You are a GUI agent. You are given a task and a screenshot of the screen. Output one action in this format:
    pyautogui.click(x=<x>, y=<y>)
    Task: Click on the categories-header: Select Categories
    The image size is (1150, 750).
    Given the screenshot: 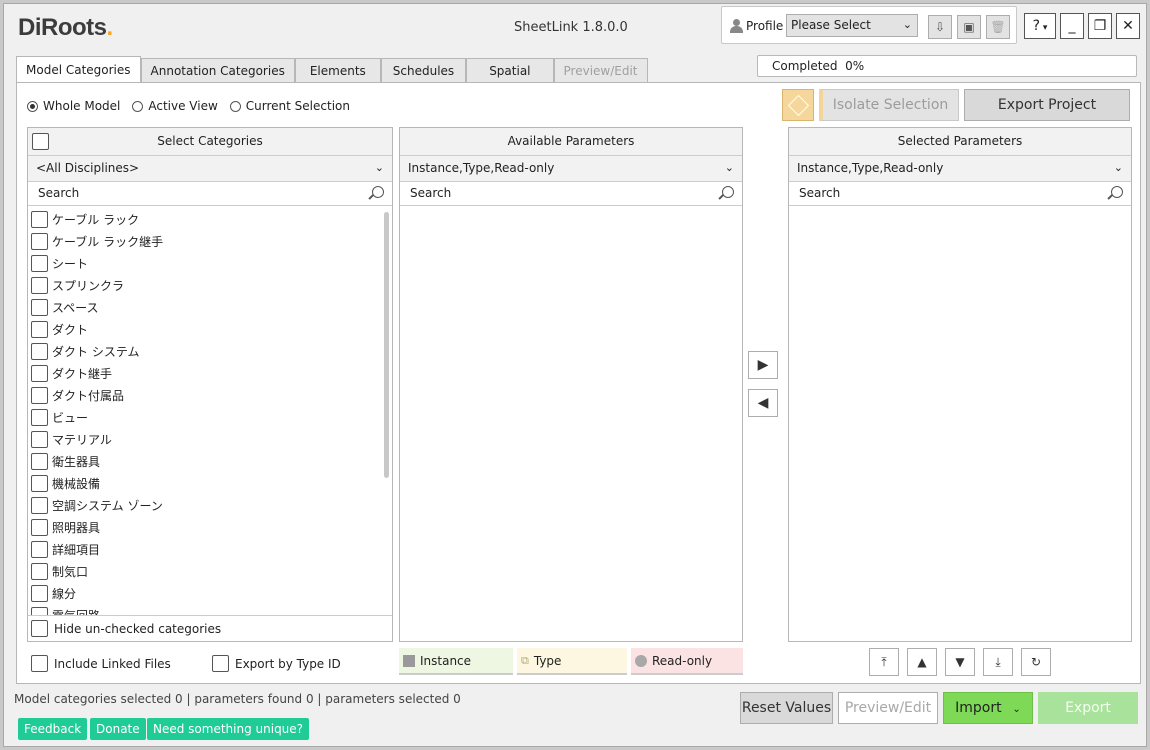 What is the action you would take?
    pyautogui.click(x=210, y=142)
    